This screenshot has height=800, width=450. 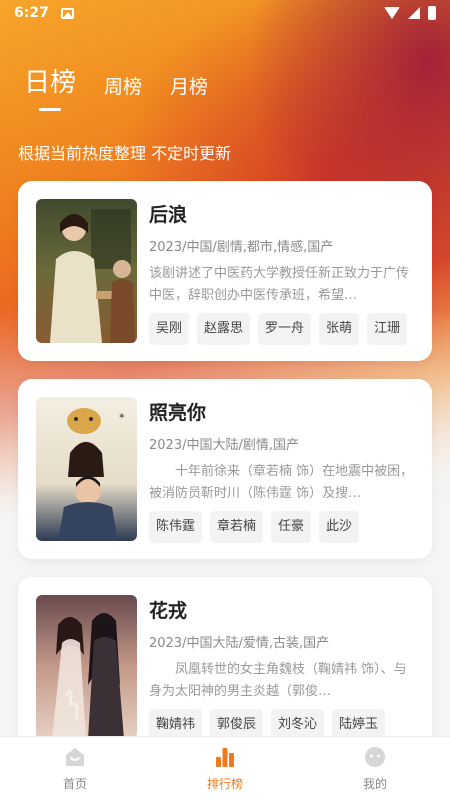 I want to click on drama-meta: 2023/中国/剧情,都市,情感,国产, so click(x=241, y=247).